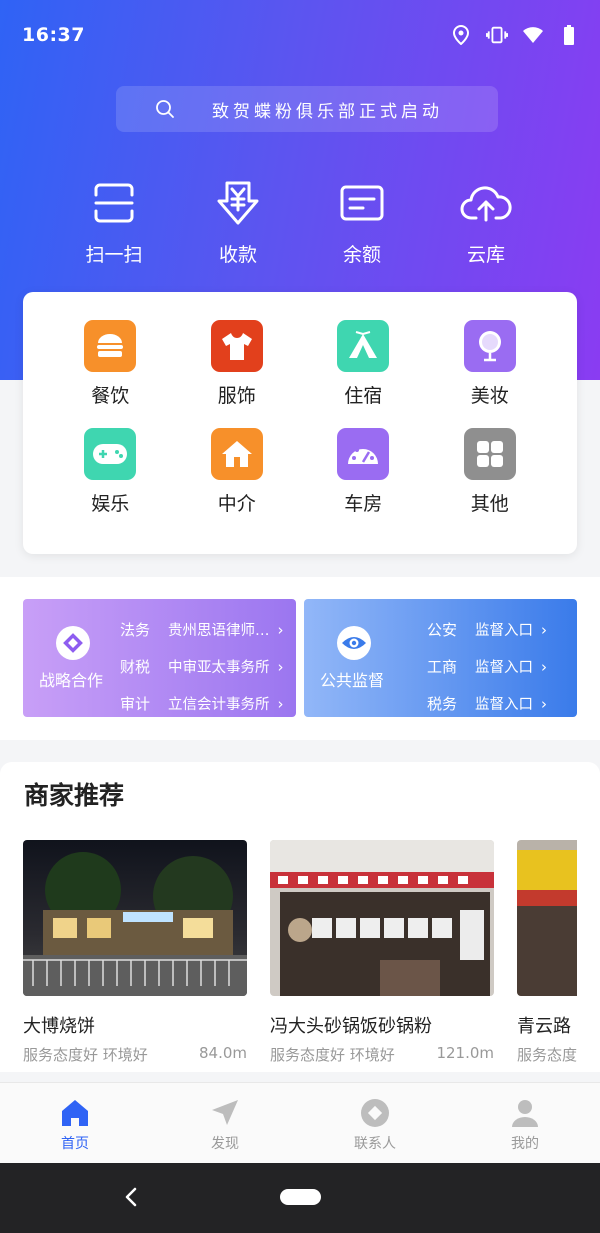  Describe the element at coordinates (544, 1026) in the screenshot. I see `shop-name: 青云路` at that location.